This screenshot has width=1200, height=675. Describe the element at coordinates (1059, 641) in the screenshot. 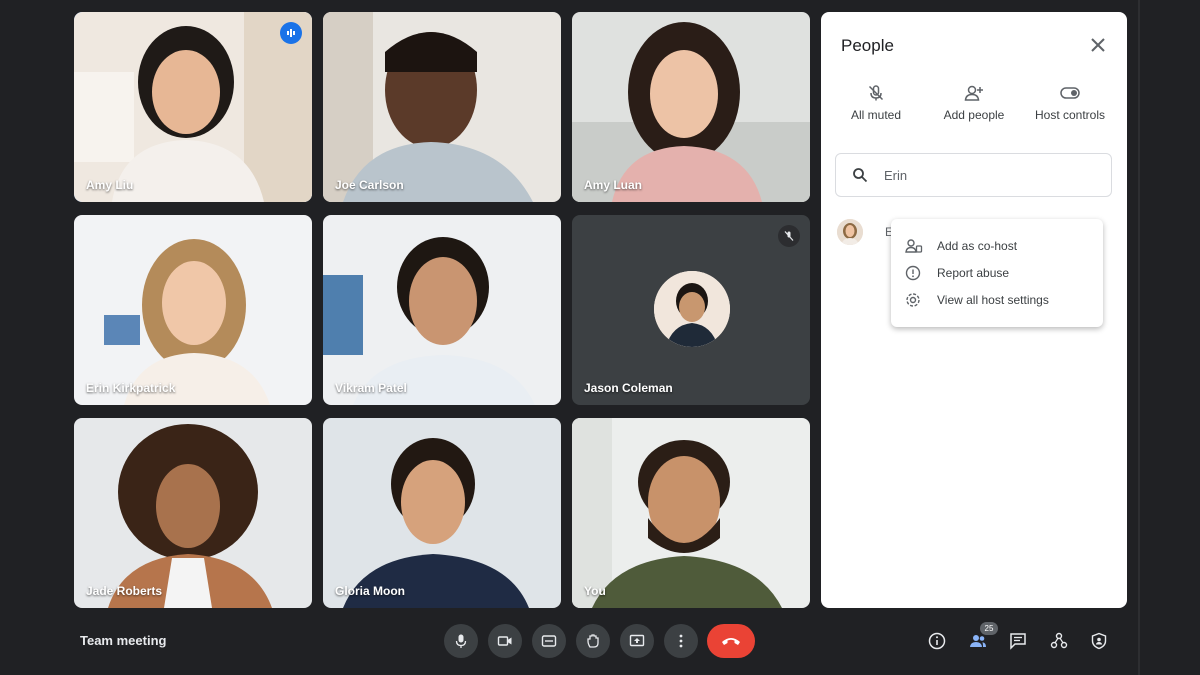

I see `activities-icon` at that location.